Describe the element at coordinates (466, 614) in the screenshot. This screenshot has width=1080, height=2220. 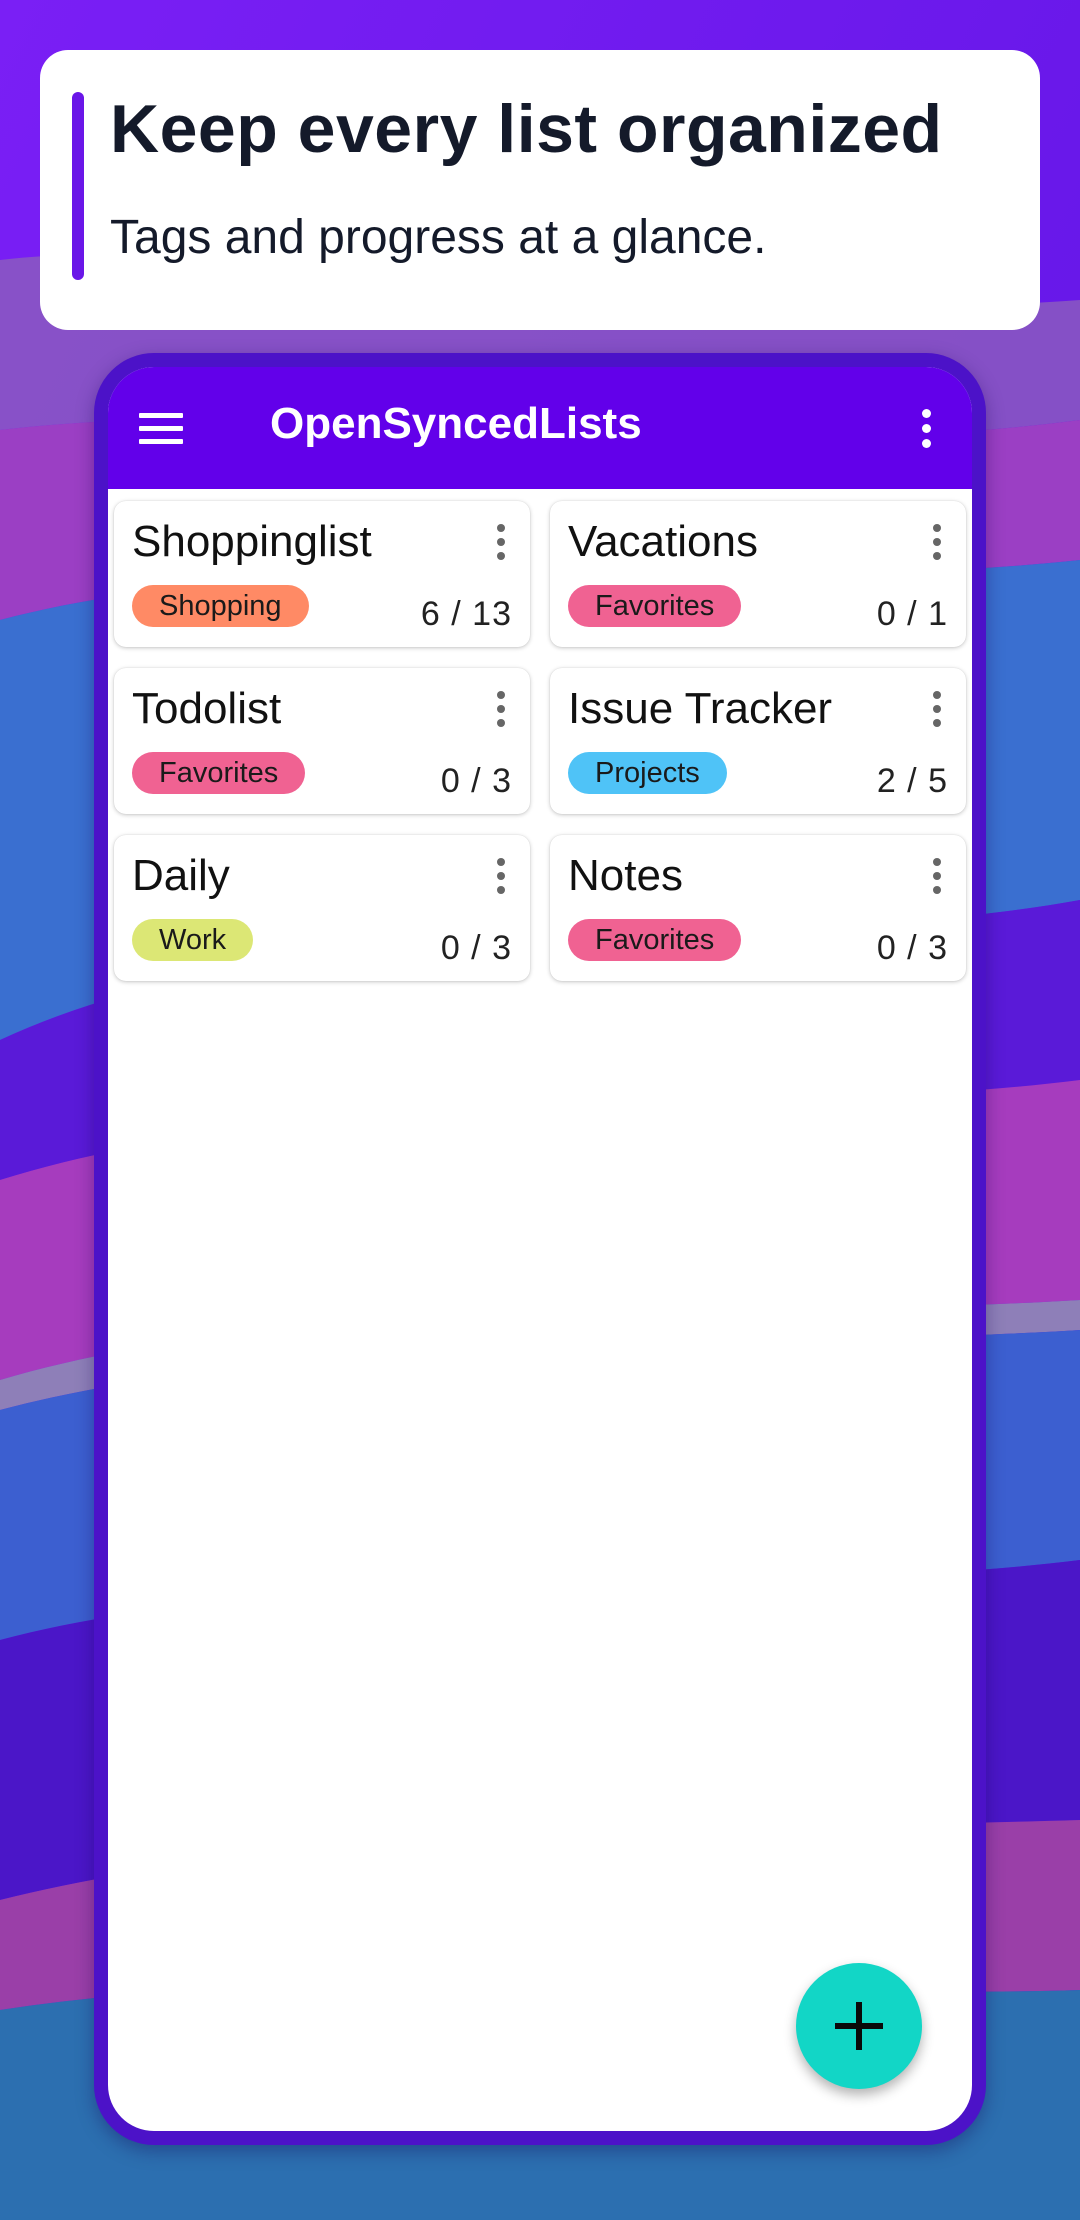
I see `progress-count: 6 / 13` at that location.